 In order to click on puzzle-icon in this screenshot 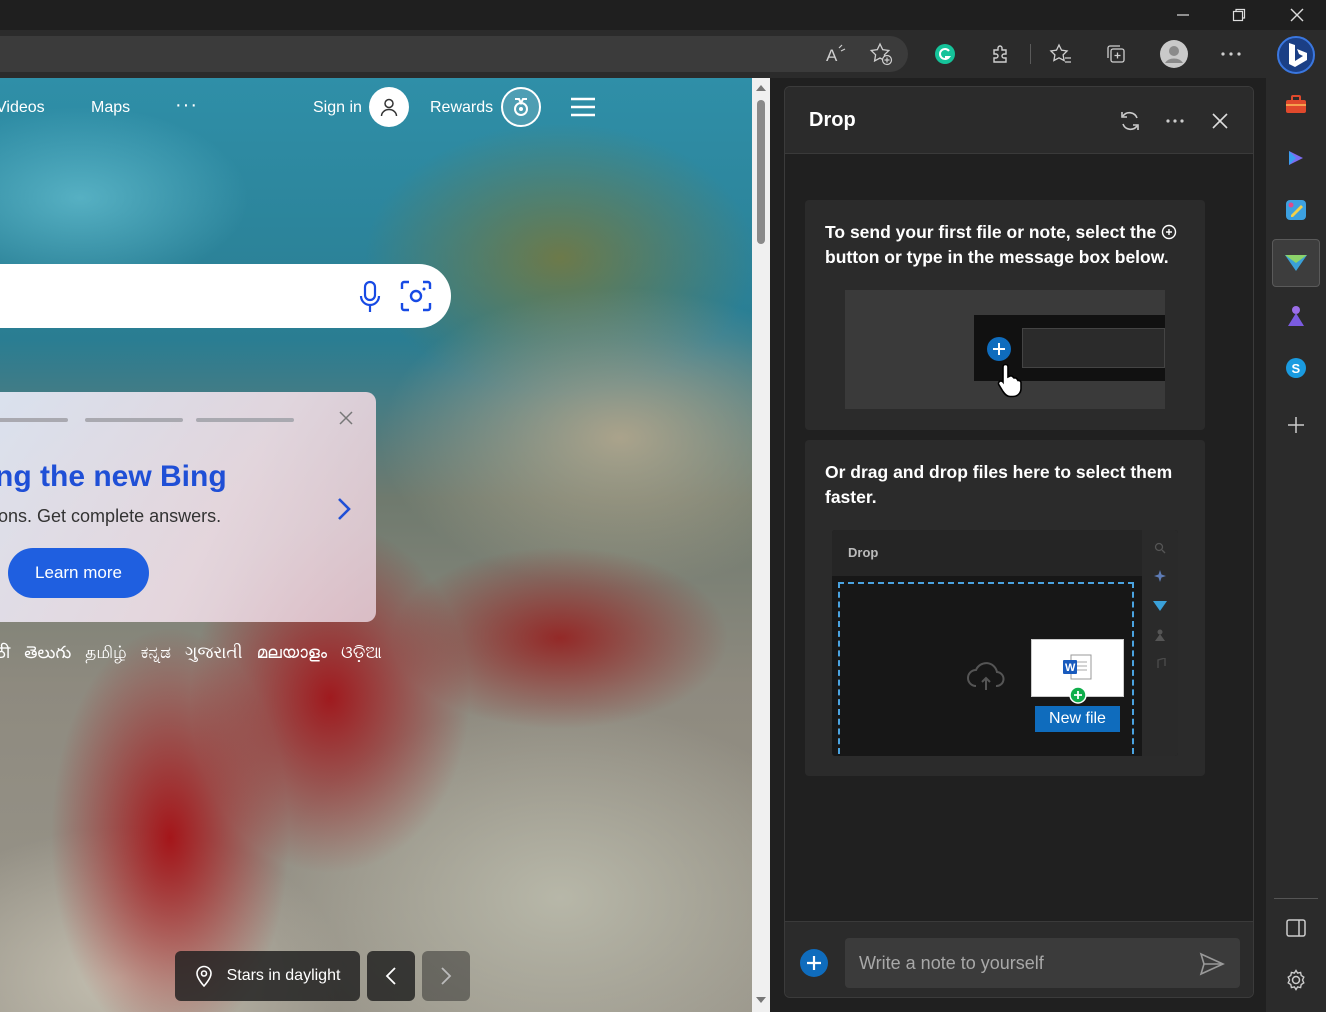, I will do `click(1000, 54)`.